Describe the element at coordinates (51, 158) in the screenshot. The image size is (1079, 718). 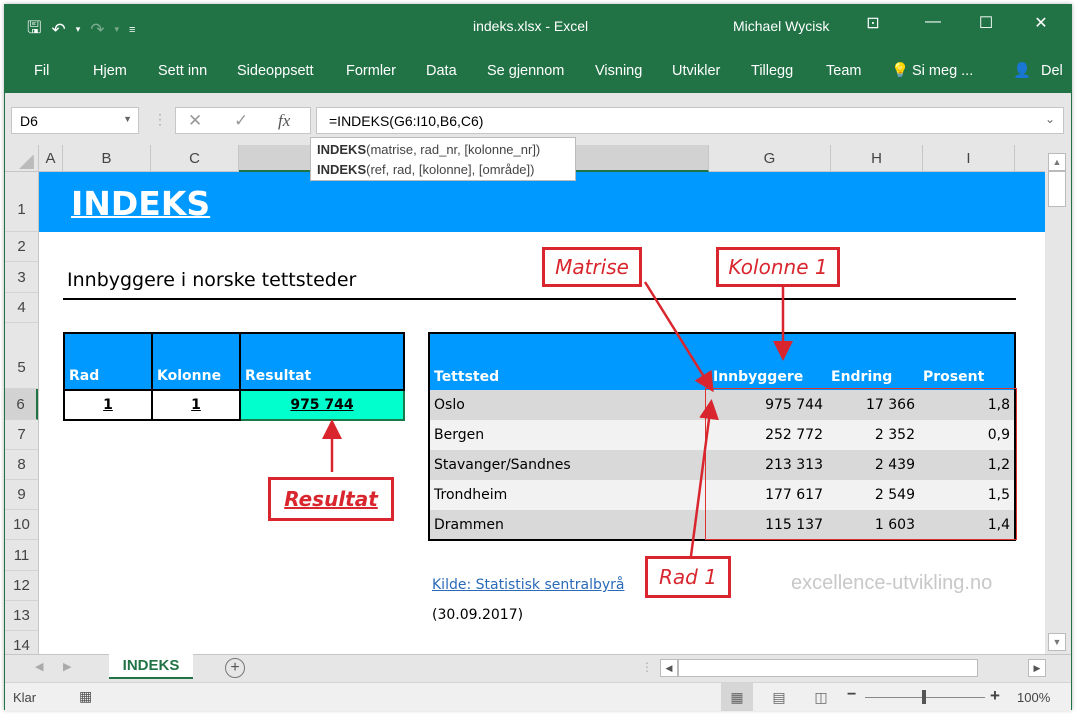
I see `column-header-a: A` at that location.